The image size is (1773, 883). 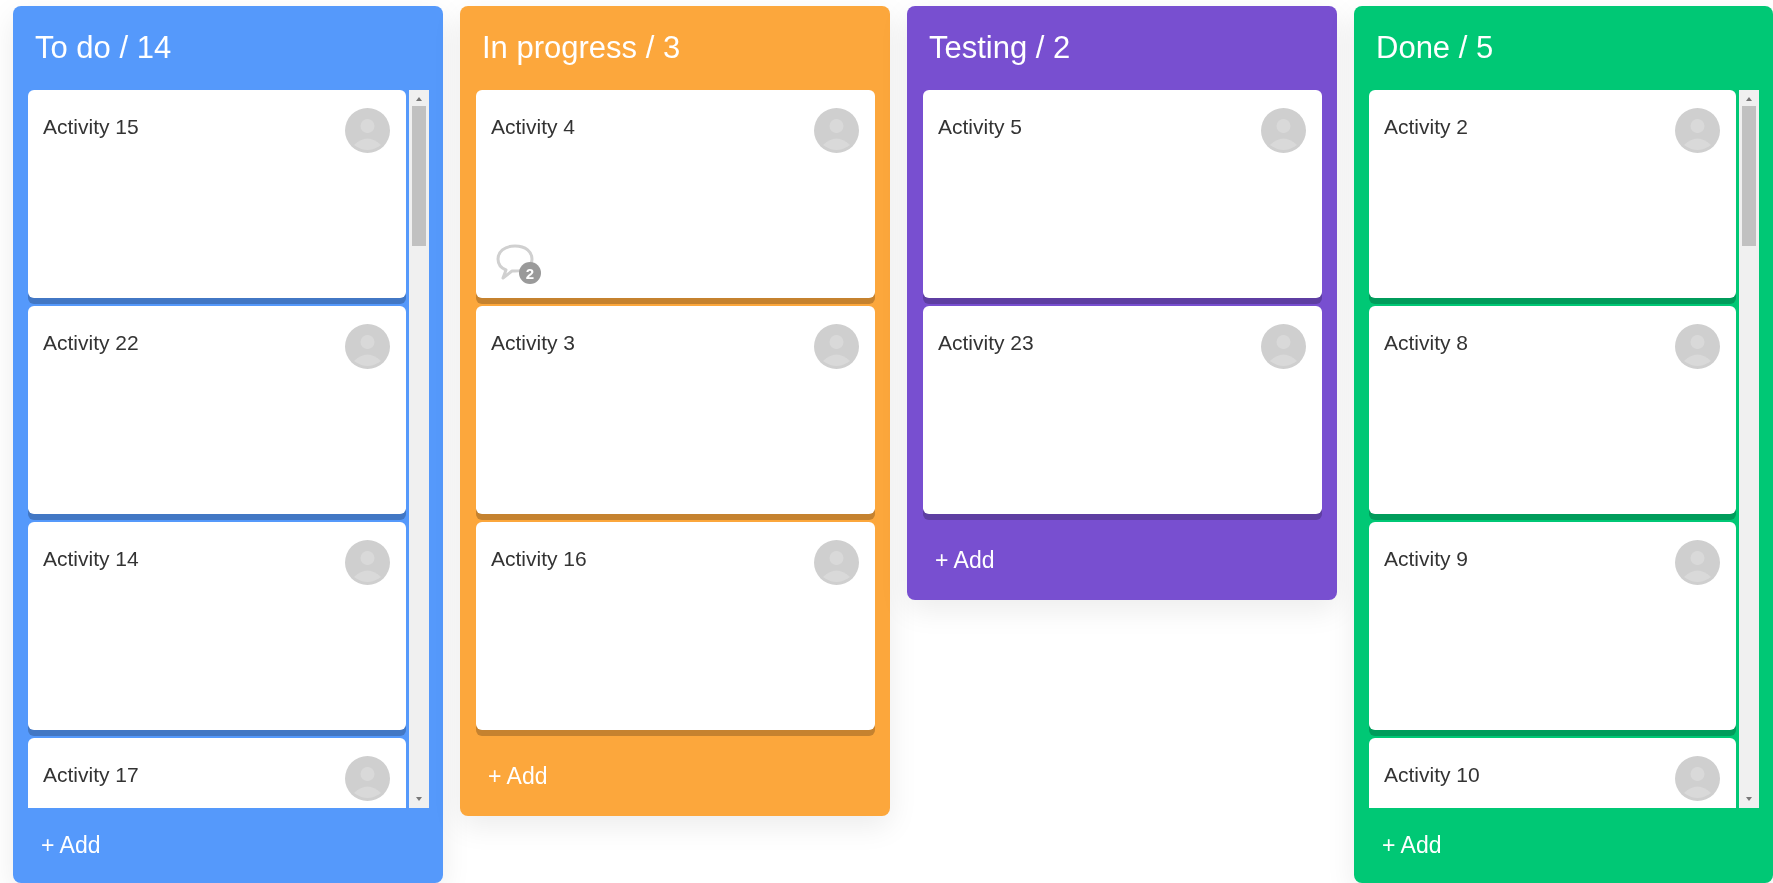 What do you see at coordinates (530, 273) in the screenshot?
I see `comment-count: 2` at bounding box center [530, 273].